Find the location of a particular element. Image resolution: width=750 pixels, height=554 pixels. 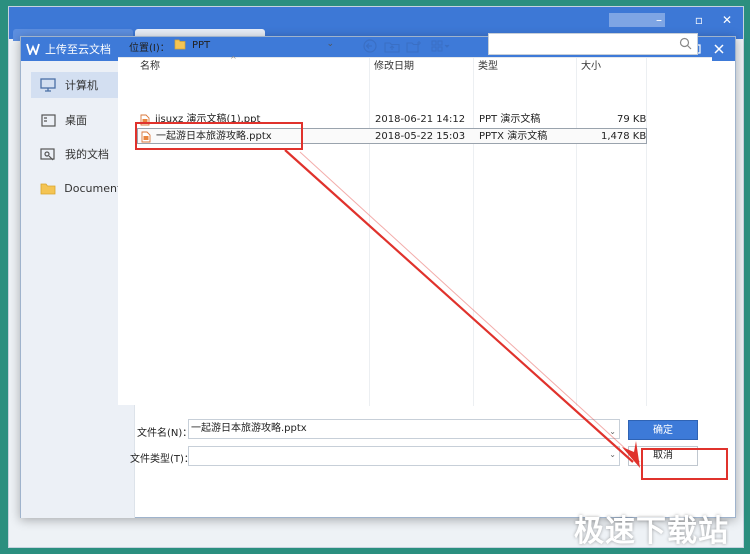

annotation-highlight-file is located at coordinates (219, 136).